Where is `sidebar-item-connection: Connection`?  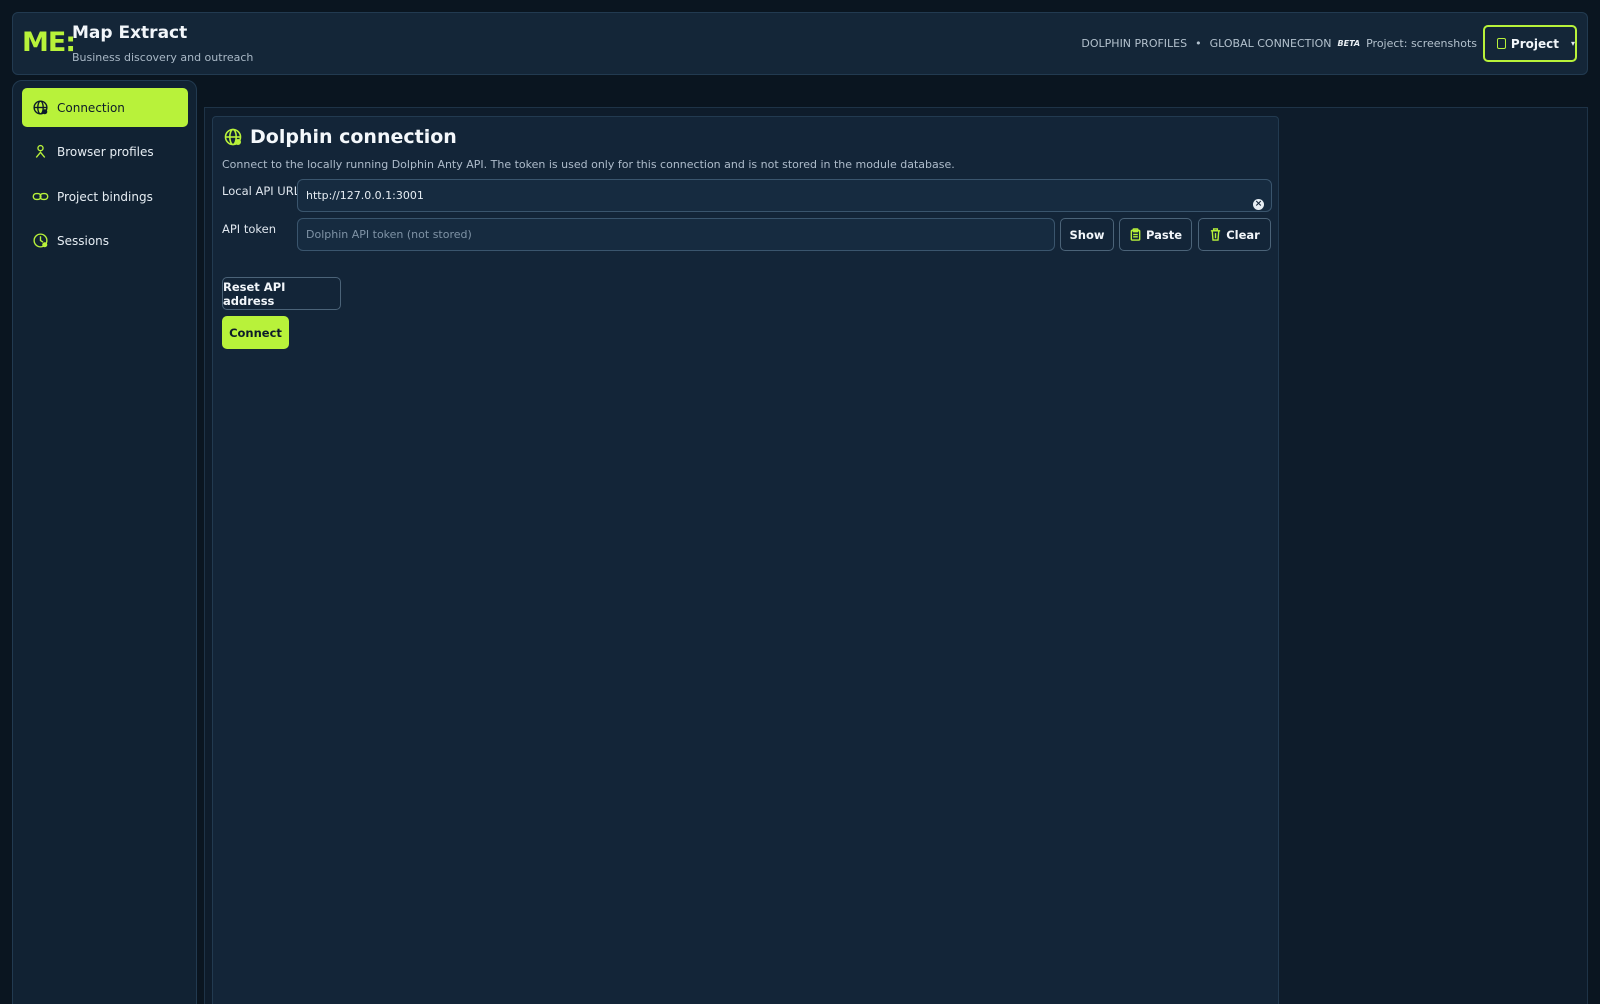
sidebar-item-connection: Connection is located at coordinates (105, 107).